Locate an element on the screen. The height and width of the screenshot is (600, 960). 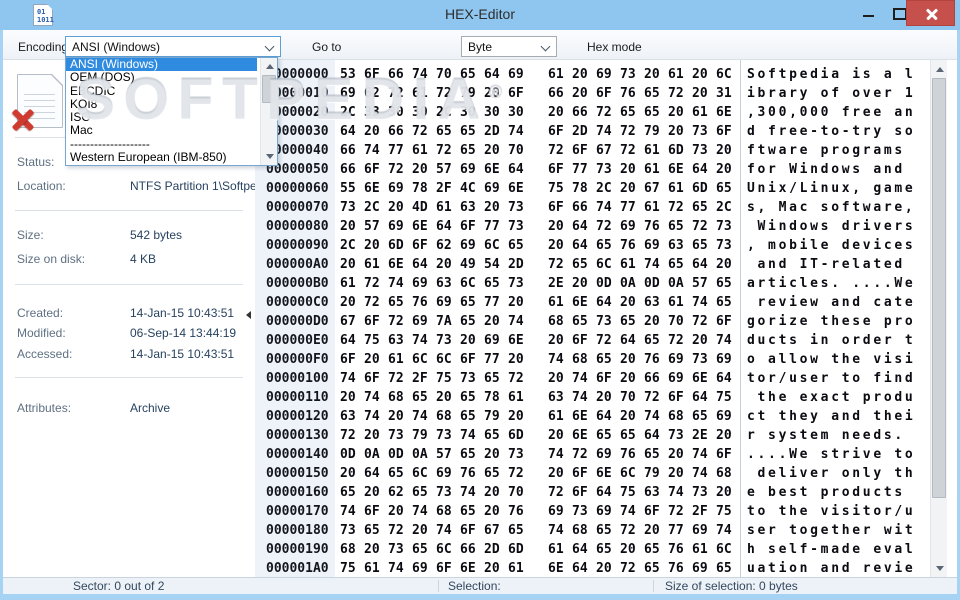
hex-byte: 64 is located at coordinates (608, 492).